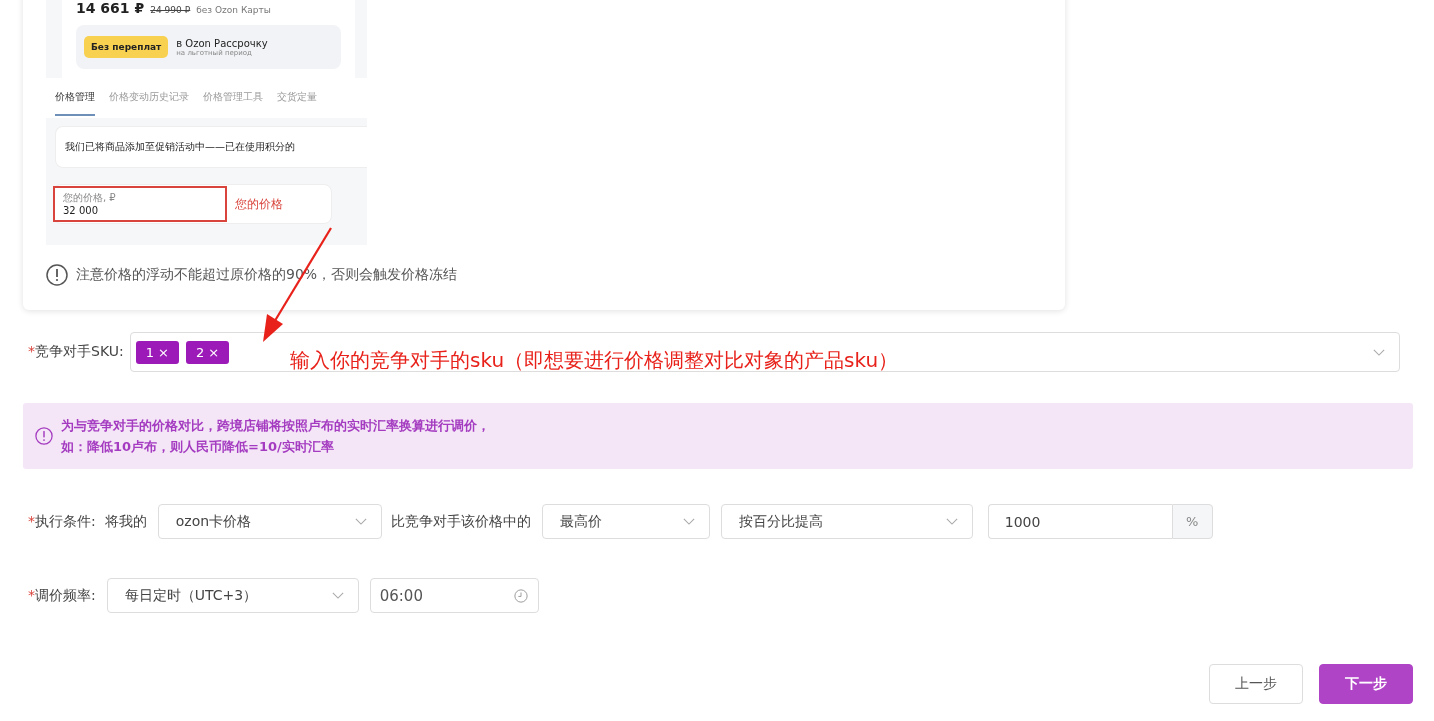  I want to click on old-price: 24 990 ₽, so click(170, 10).